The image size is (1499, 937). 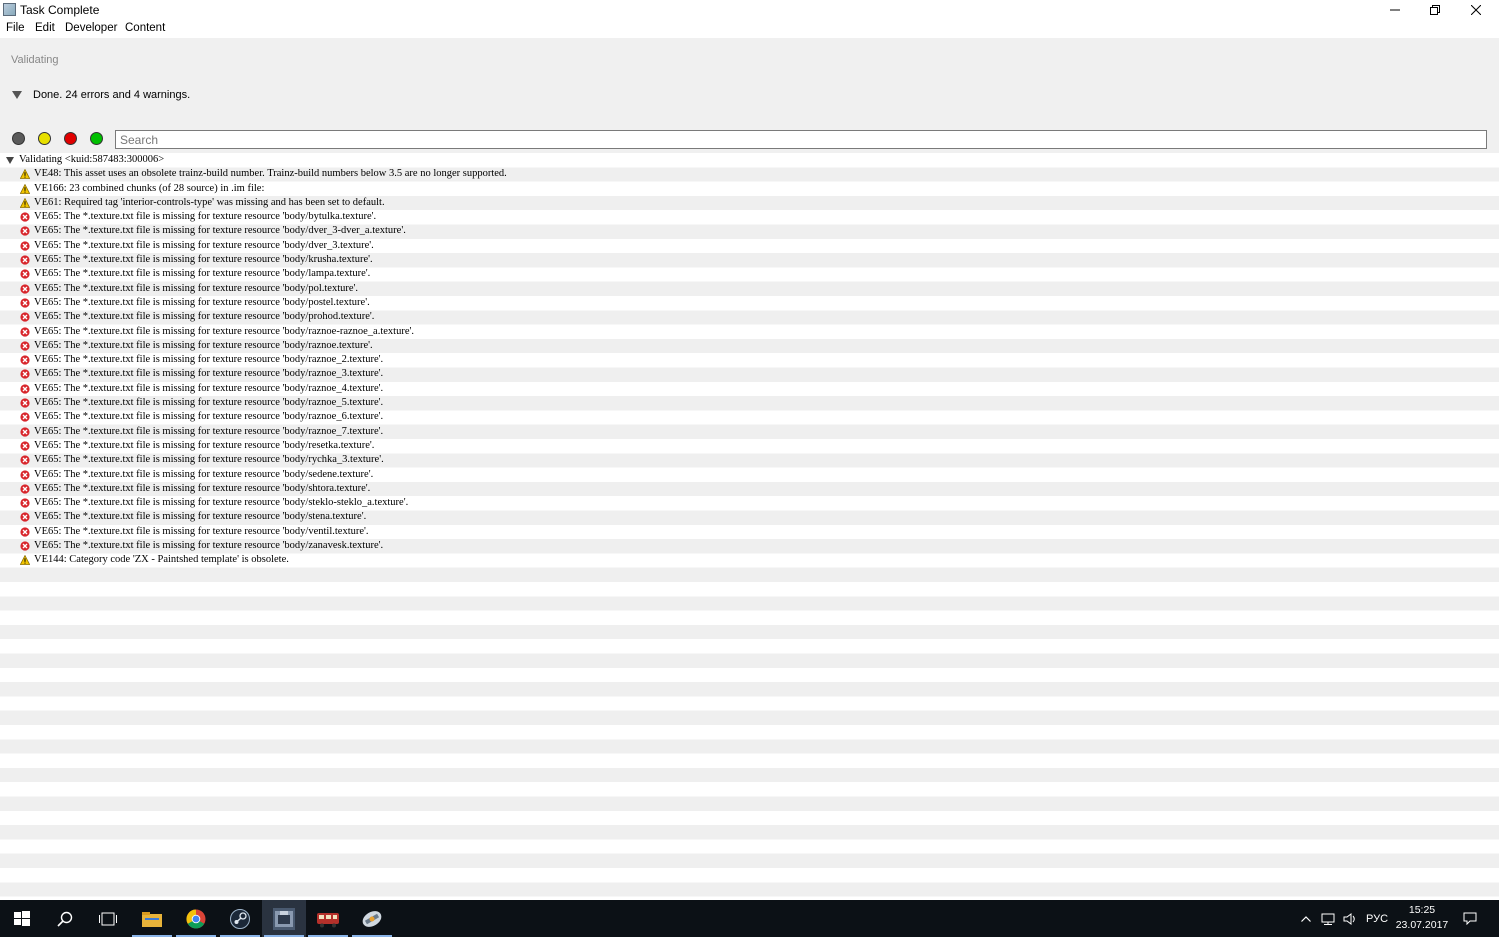 I want to click on steam-icon, so click(x=240, y=918).